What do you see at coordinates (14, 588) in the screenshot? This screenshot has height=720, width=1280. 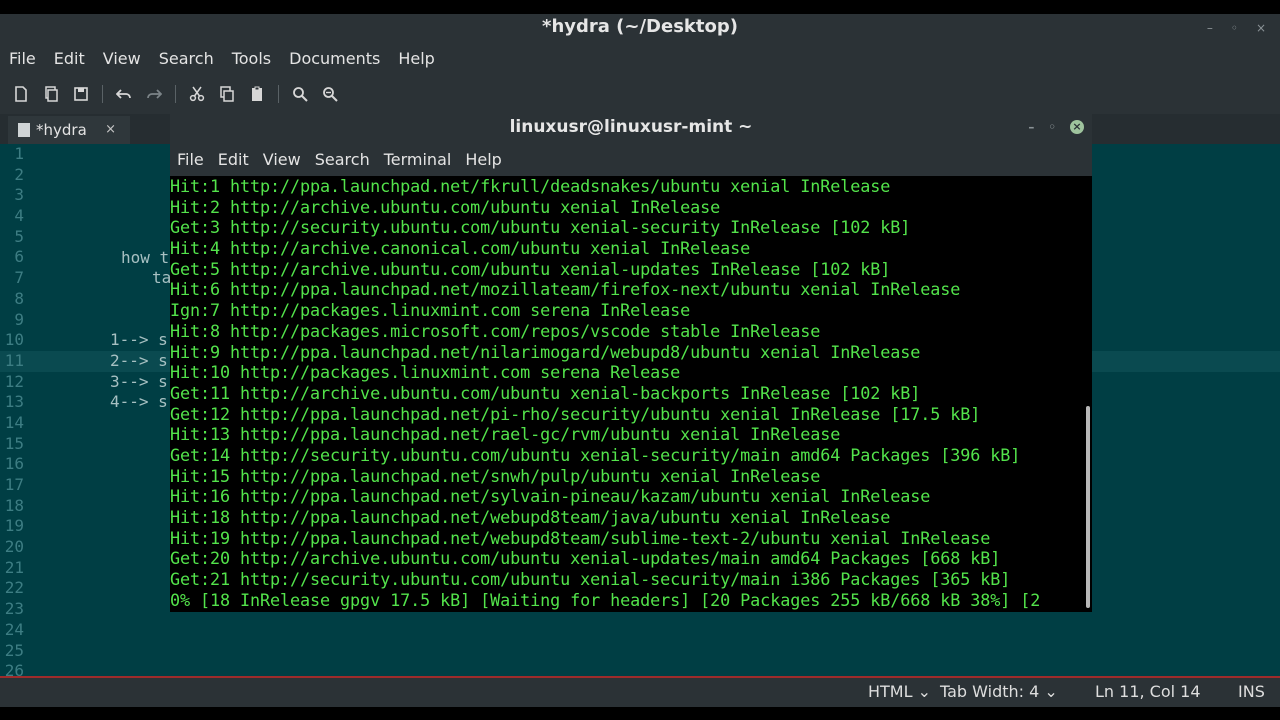 I see `line-number: 22` at bounding box center [14, 588].